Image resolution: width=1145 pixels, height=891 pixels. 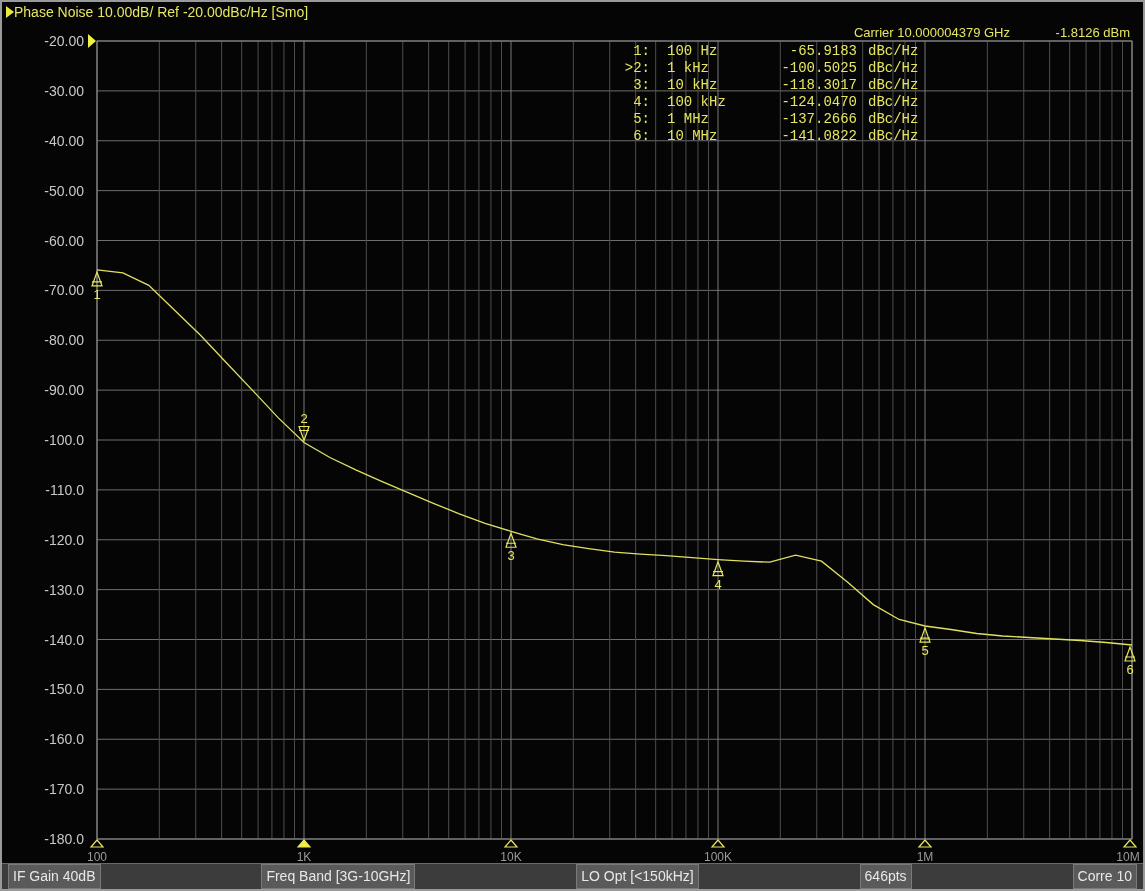 What do you see at coordinates (641, 136) in the screenshot?
I see `marker-label: 6:` at bounding box center [641, 136].